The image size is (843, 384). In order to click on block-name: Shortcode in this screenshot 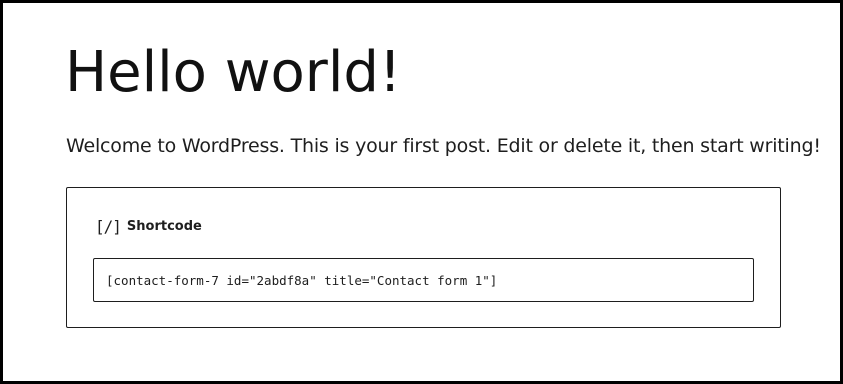, I will do `click(164, 226)`.